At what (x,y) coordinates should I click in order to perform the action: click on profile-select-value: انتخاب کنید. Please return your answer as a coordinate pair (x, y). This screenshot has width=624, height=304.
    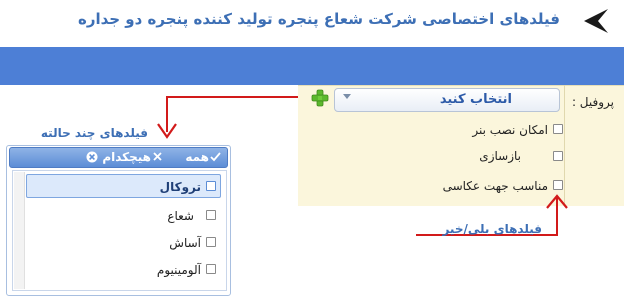
    Looking at the image, I should click on (475, 99).